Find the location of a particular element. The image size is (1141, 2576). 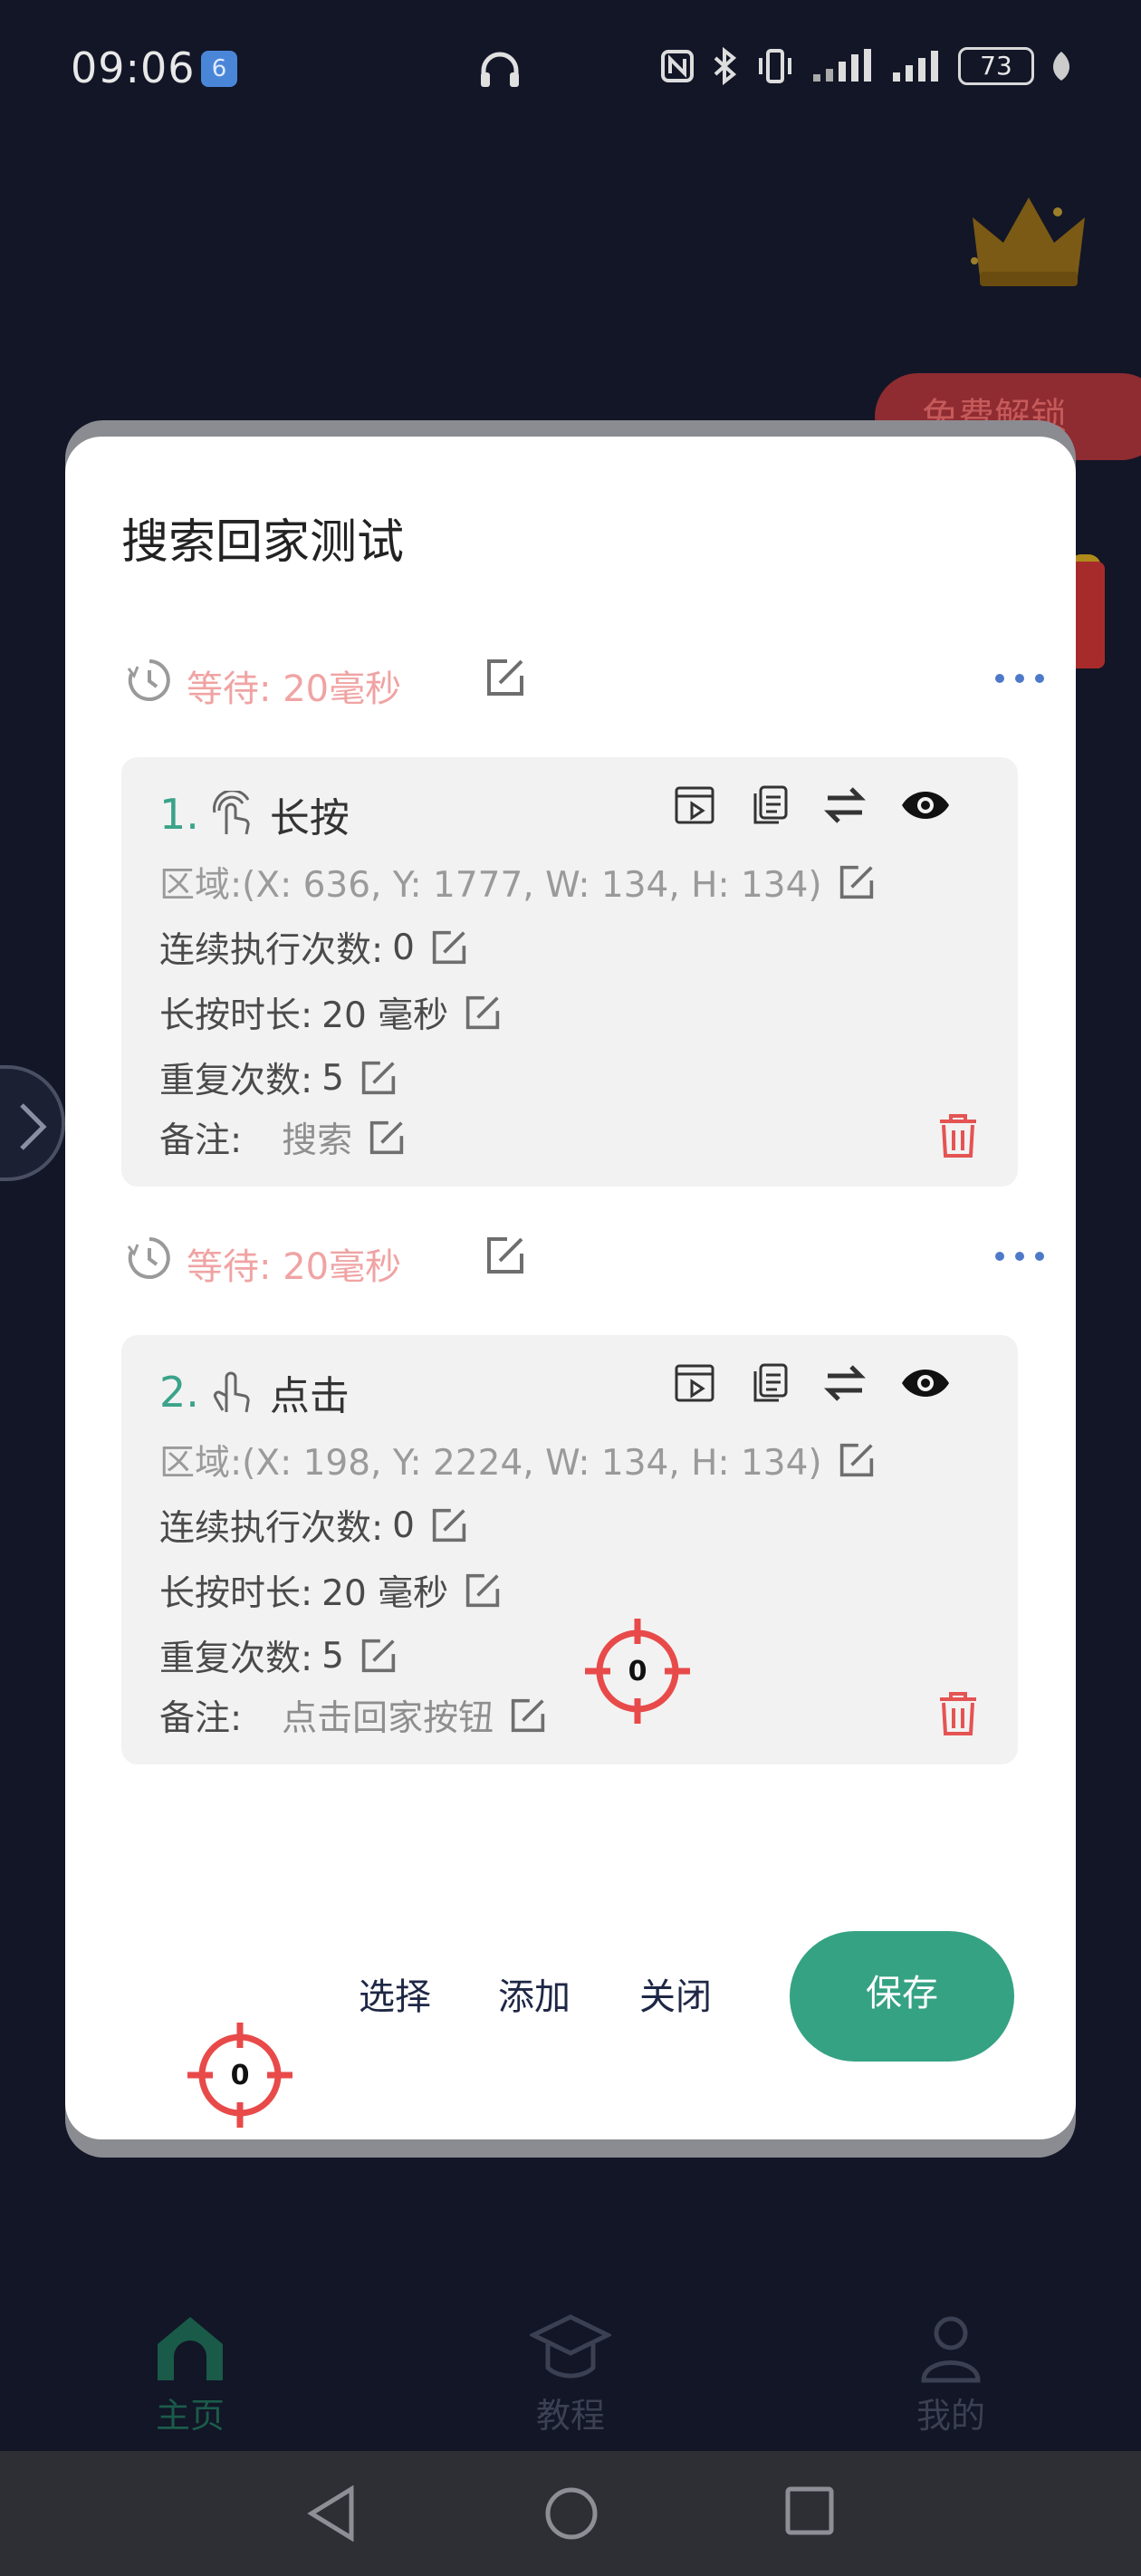

leaf-icon is located at coordinates (1061, 66).